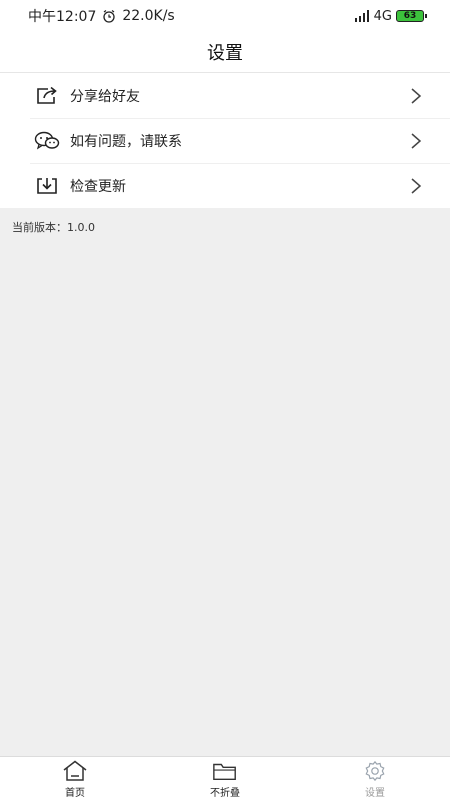 The height and width of the screenshot is (800, 450). I want to click on menu-item-label: 如有问题，请联系, so click(126, 141).